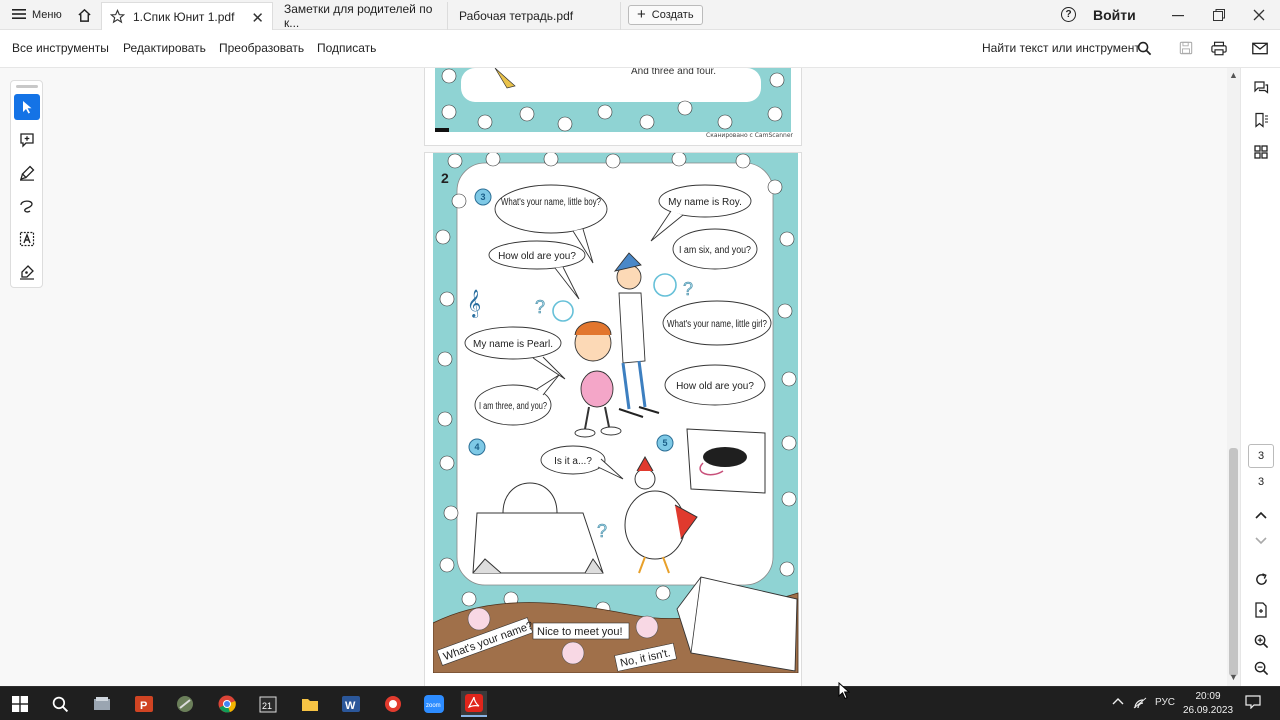  I want to click on draw-button, so click(27, 206).